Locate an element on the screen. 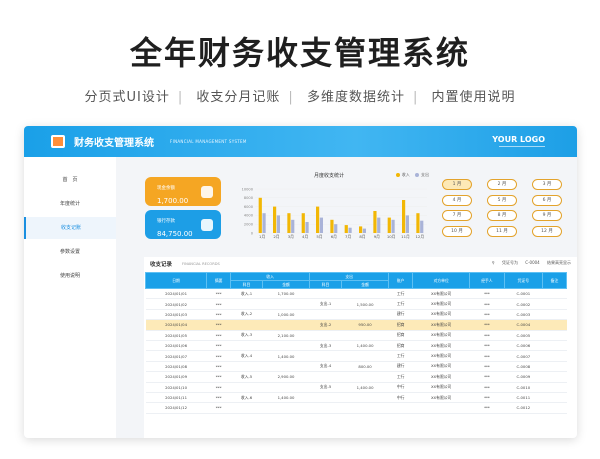  search-input: C-0004 is located at coordinates (532, 262).